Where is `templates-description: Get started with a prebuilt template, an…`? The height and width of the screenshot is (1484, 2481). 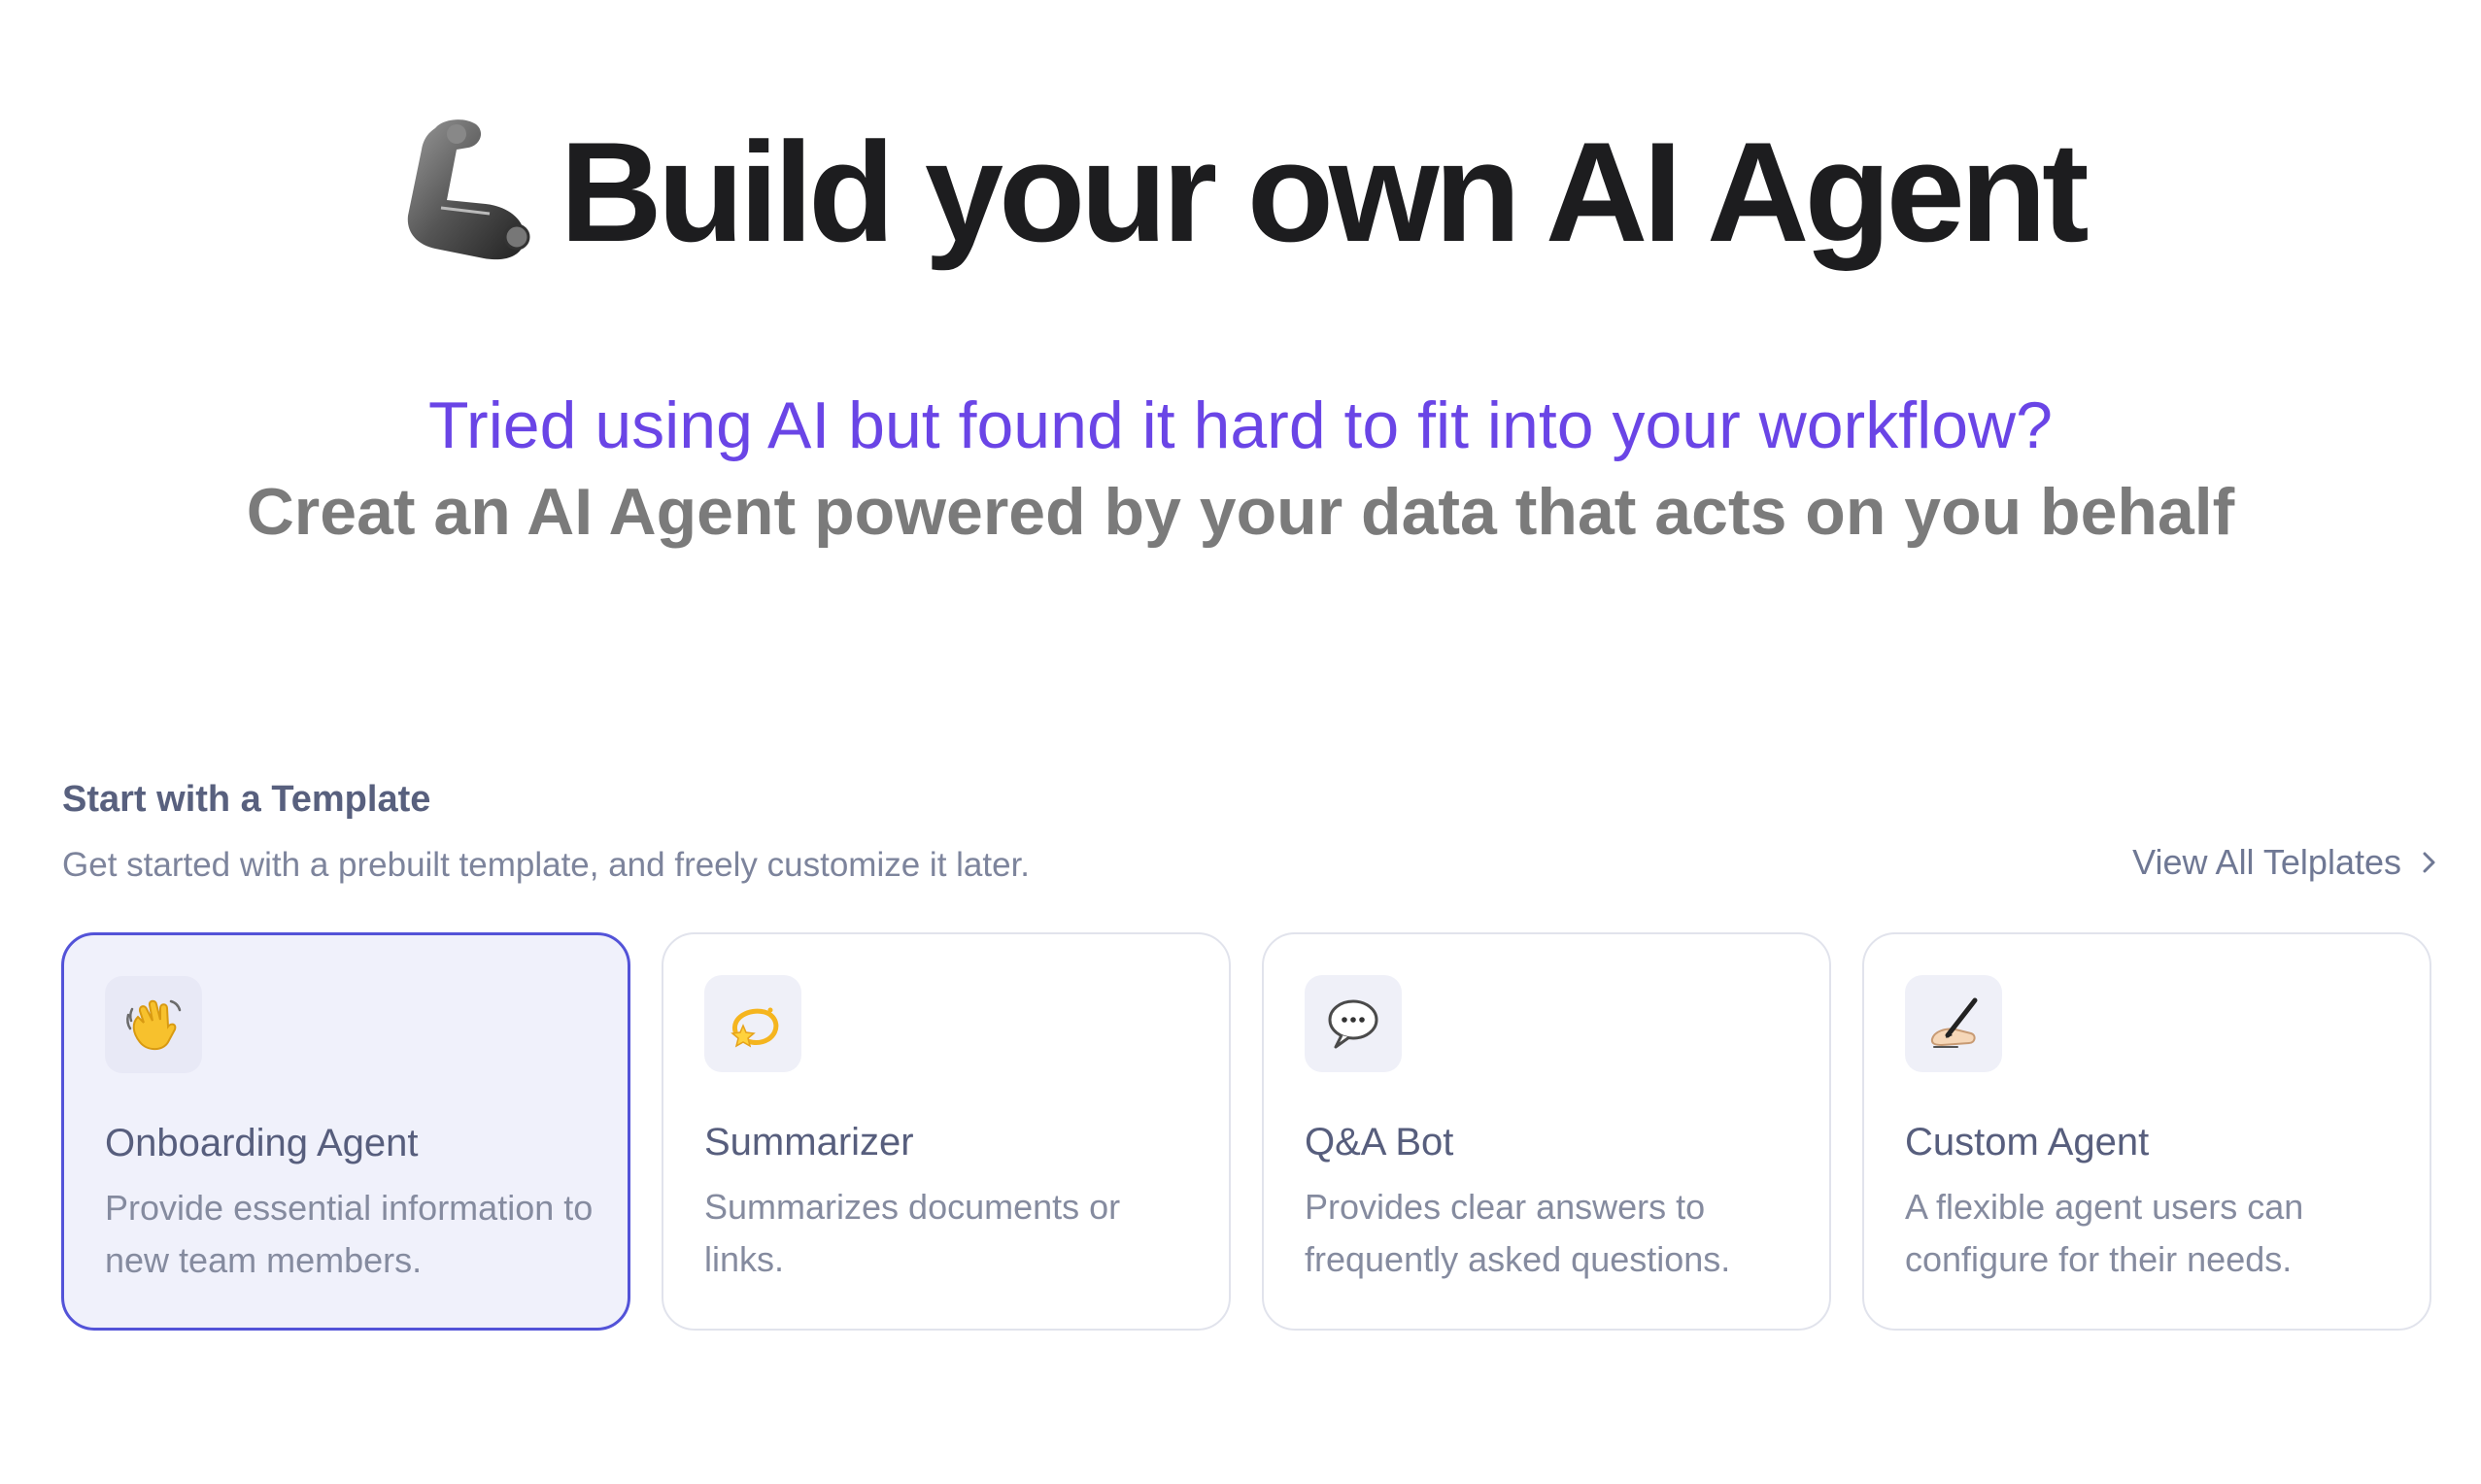
templates-description: Get started with a prebuilt template, an… is located at coordinates (546, 865).